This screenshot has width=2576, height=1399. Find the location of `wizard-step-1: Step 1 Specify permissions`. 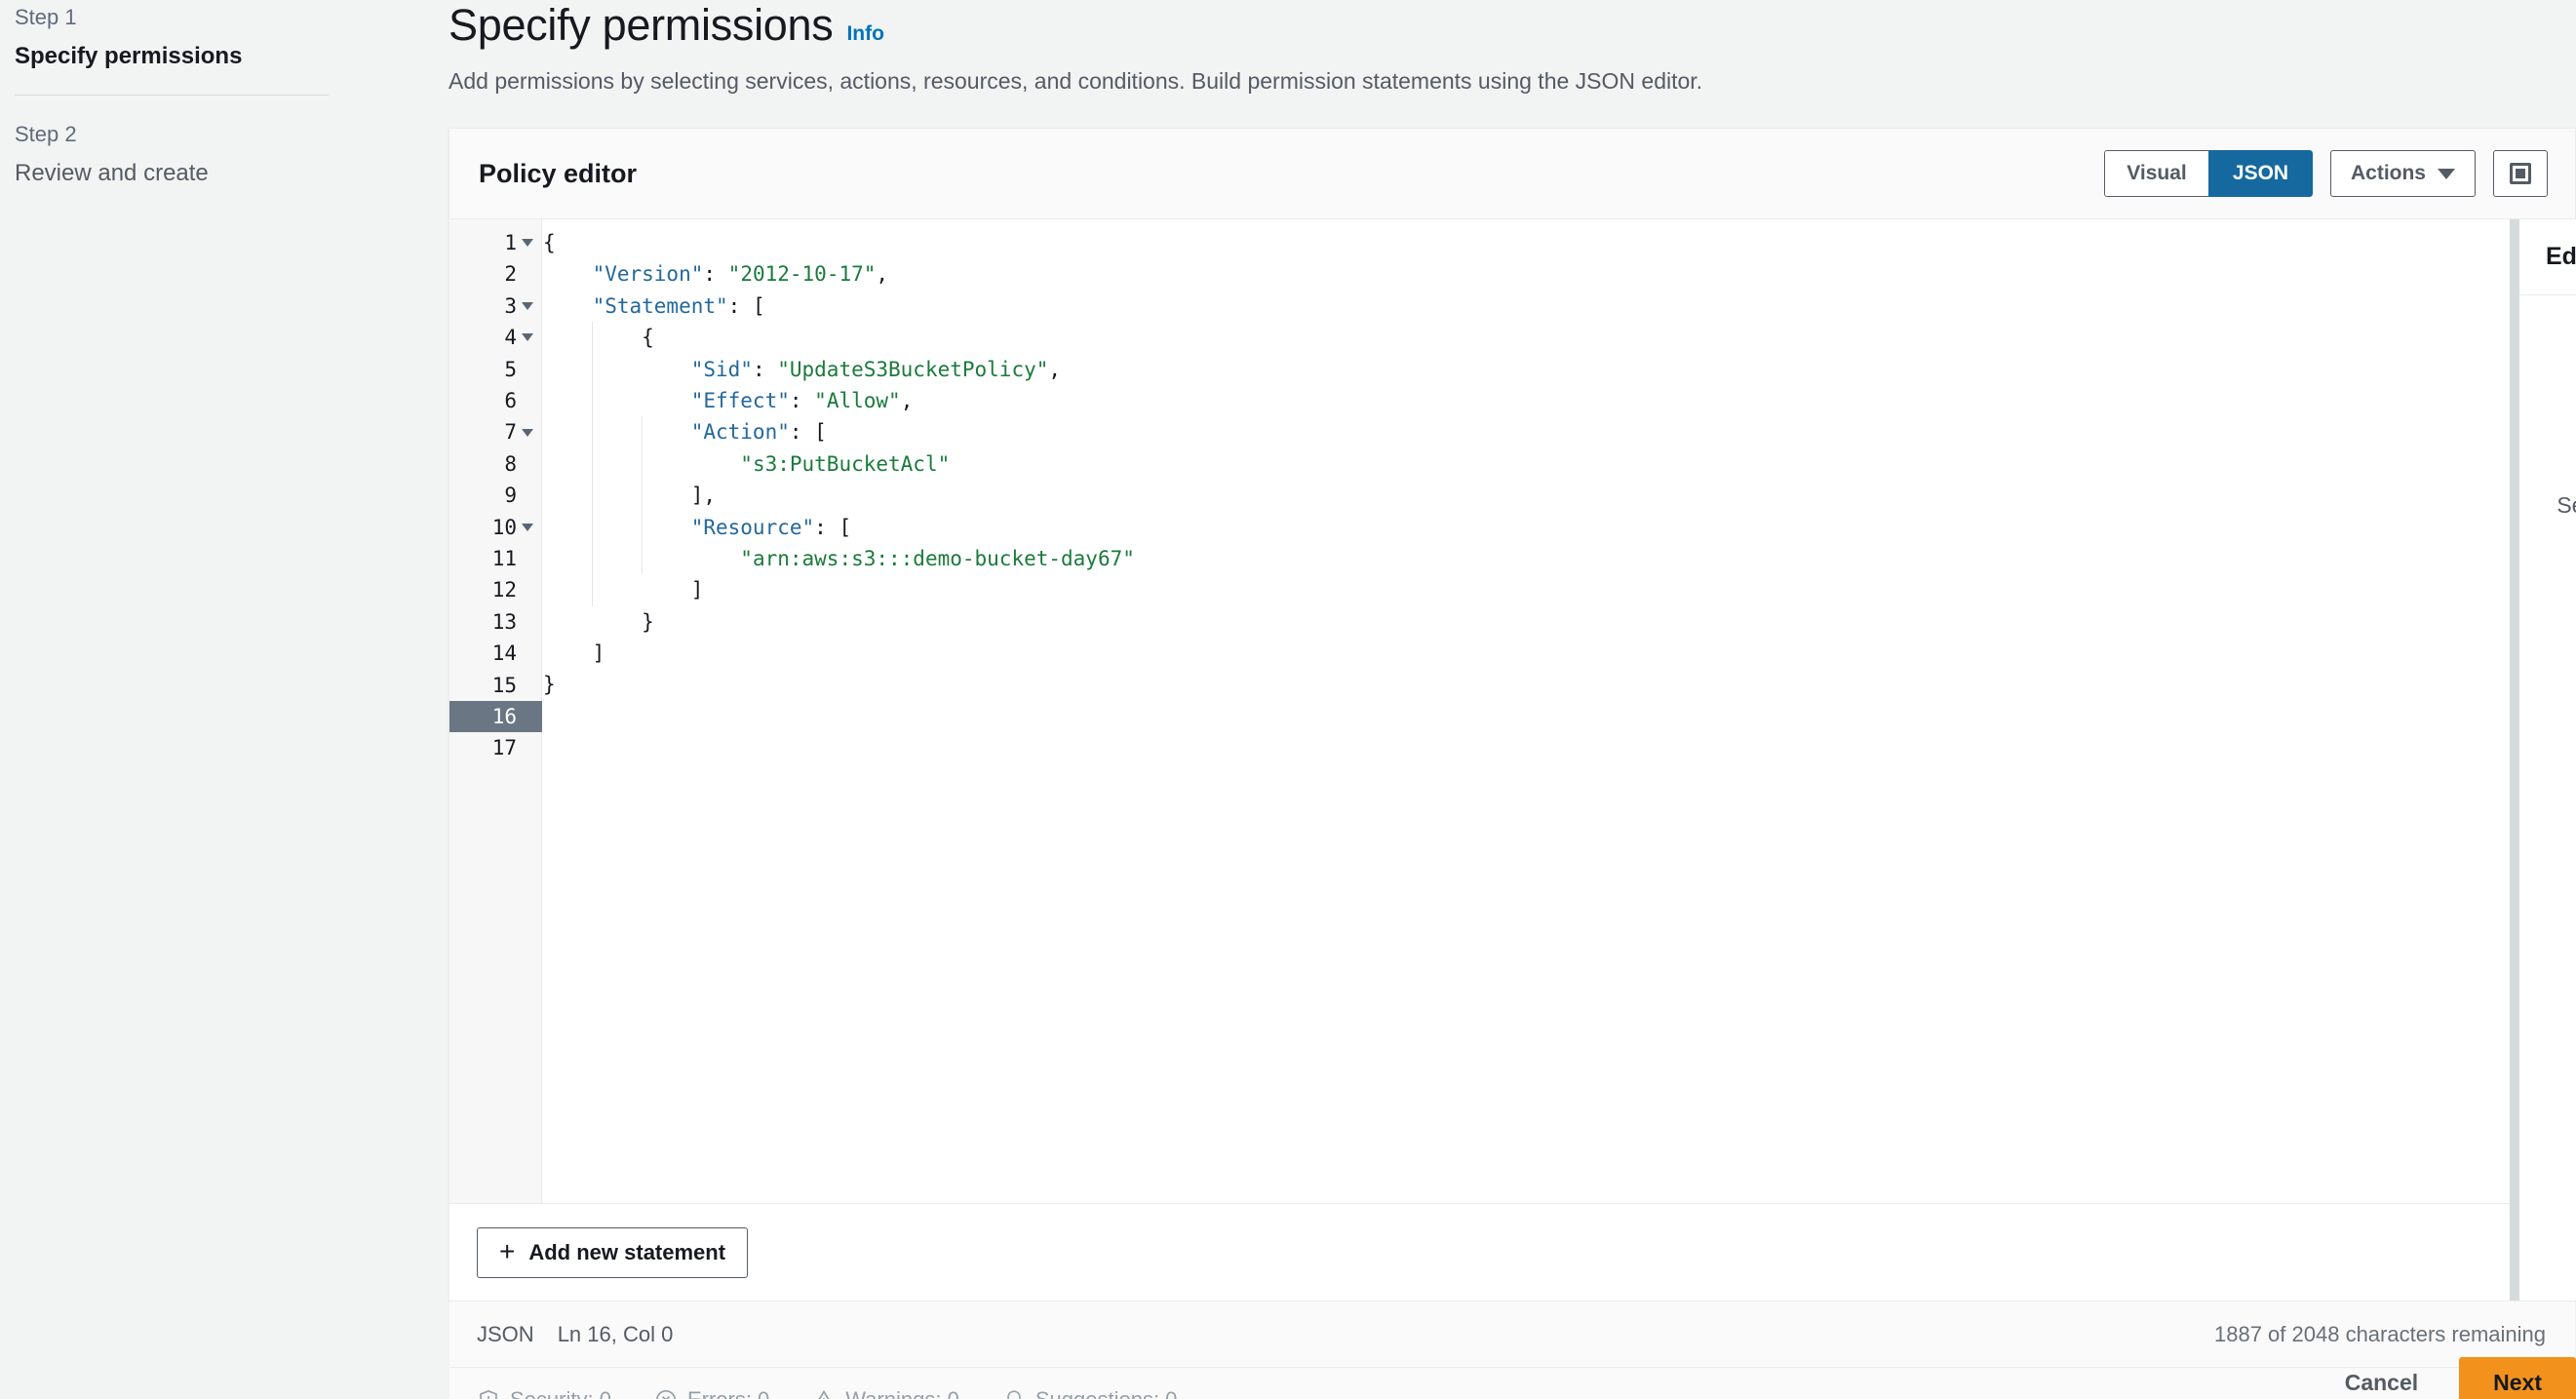

wizard-step-1: Step 1 Specify permissions is located at coordinates (214, 36).